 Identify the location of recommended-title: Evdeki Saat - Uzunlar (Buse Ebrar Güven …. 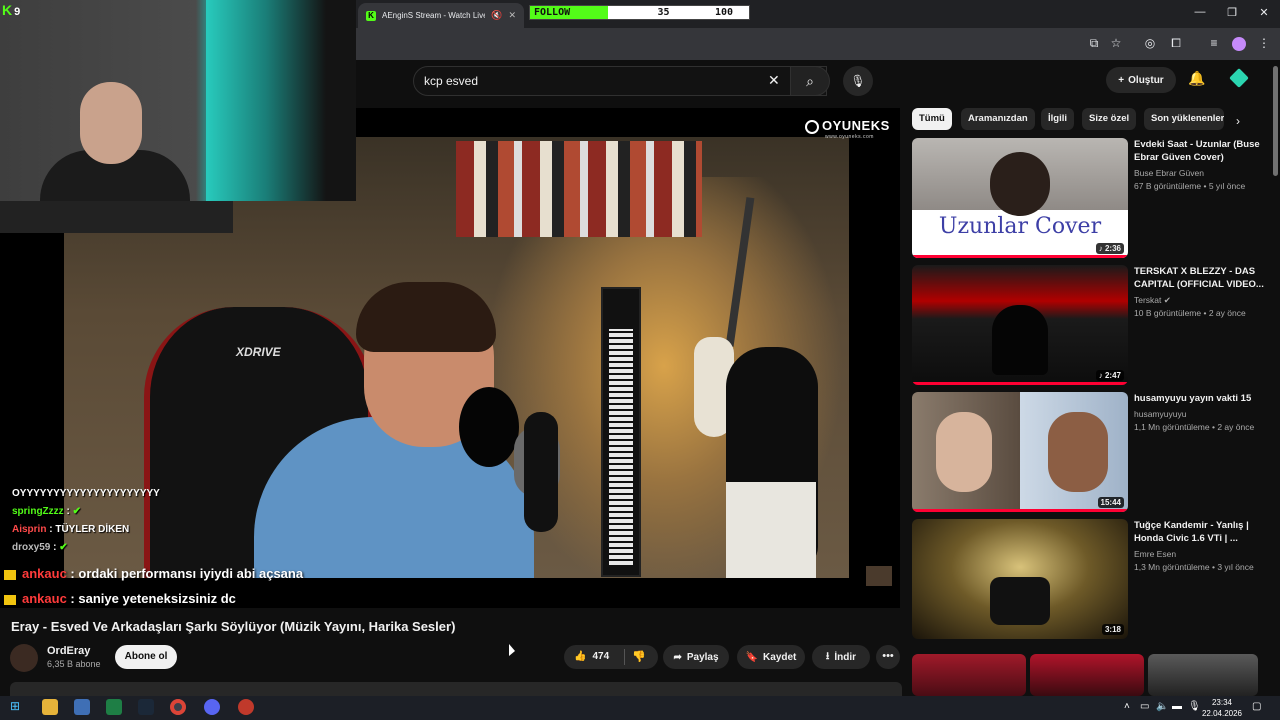
(1201, 151).